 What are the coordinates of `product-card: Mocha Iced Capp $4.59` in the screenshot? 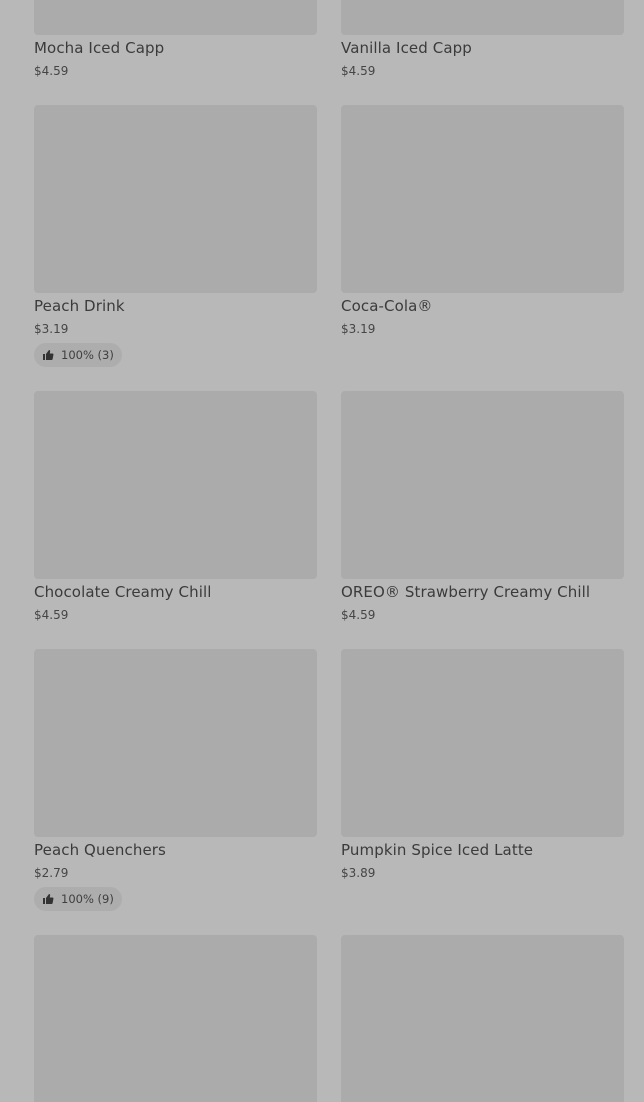 It's located at (175, 39).